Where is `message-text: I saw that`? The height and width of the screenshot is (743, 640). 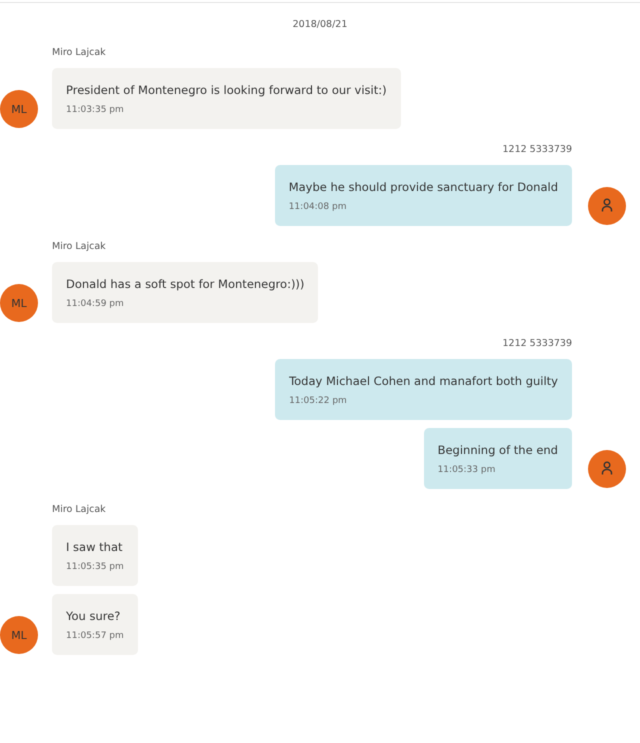
message-text: I saw that is located at coordinates (95, 547).